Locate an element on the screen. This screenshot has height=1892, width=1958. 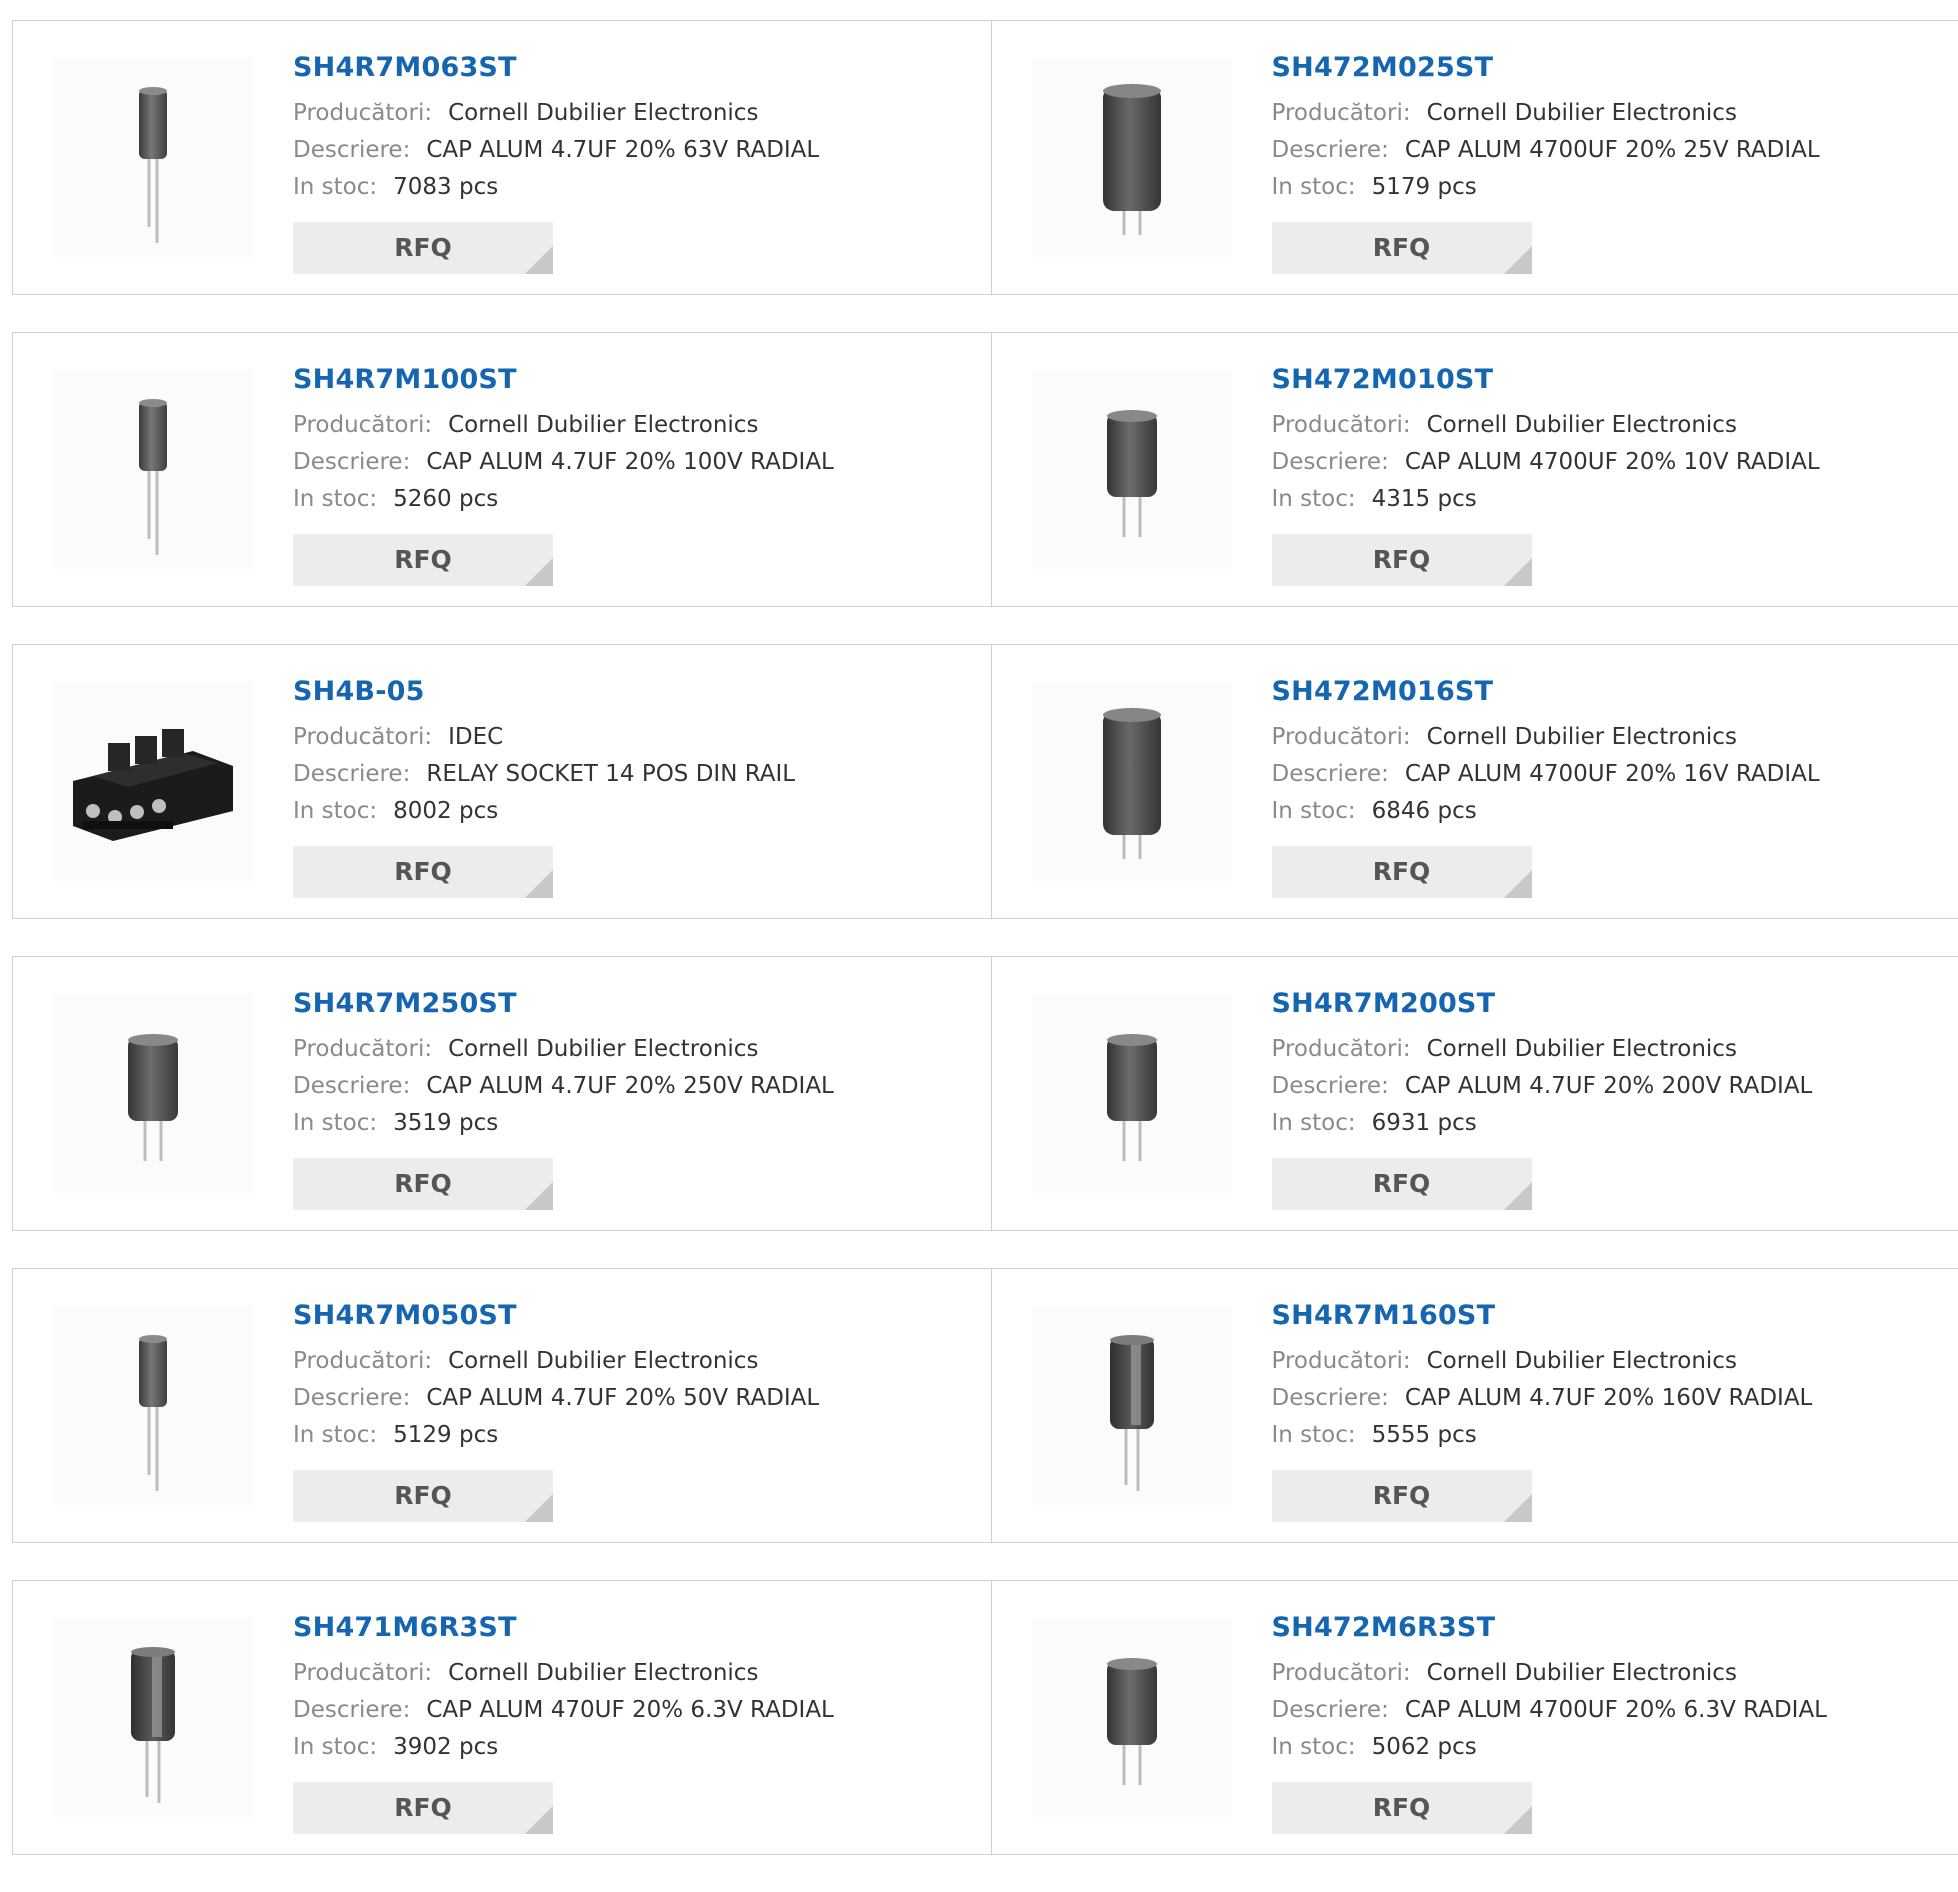
part-number-link: SH4B-05 is located at coordinates (613, 692).